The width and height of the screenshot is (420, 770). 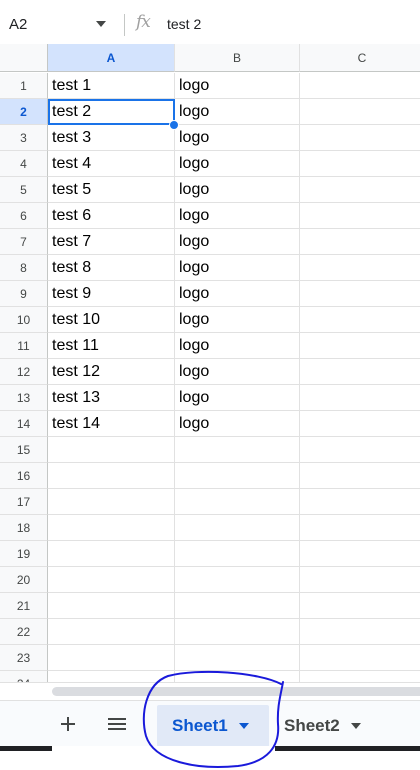 I want to click on cell-a4: test 4, so click(x=111, y=164).